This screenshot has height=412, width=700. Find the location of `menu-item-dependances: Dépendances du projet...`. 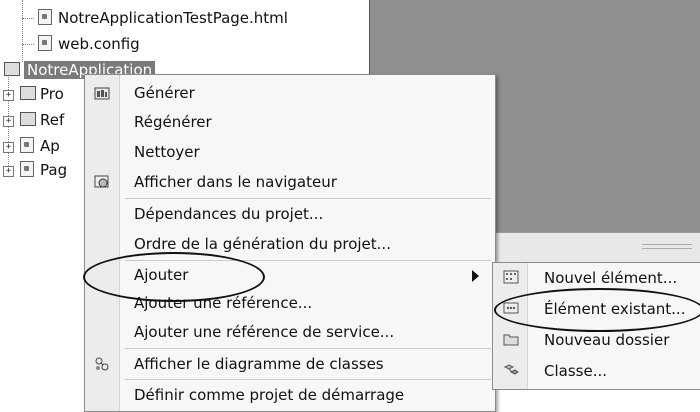

menu-item-dependances: Dépendances du projet... is located at coordinates (290, 214).